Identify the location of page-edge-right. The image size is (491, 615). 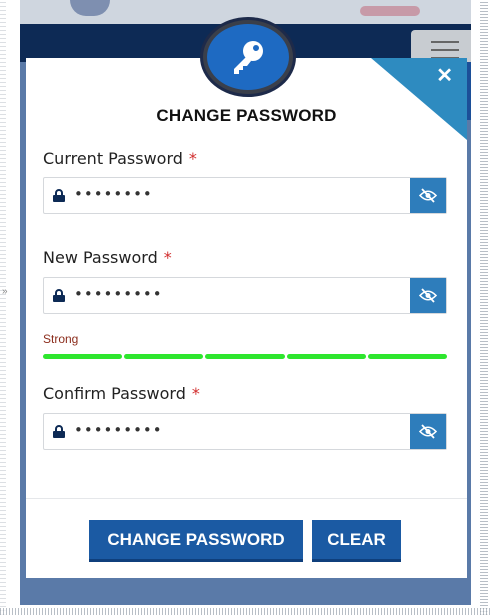
(484, 307).